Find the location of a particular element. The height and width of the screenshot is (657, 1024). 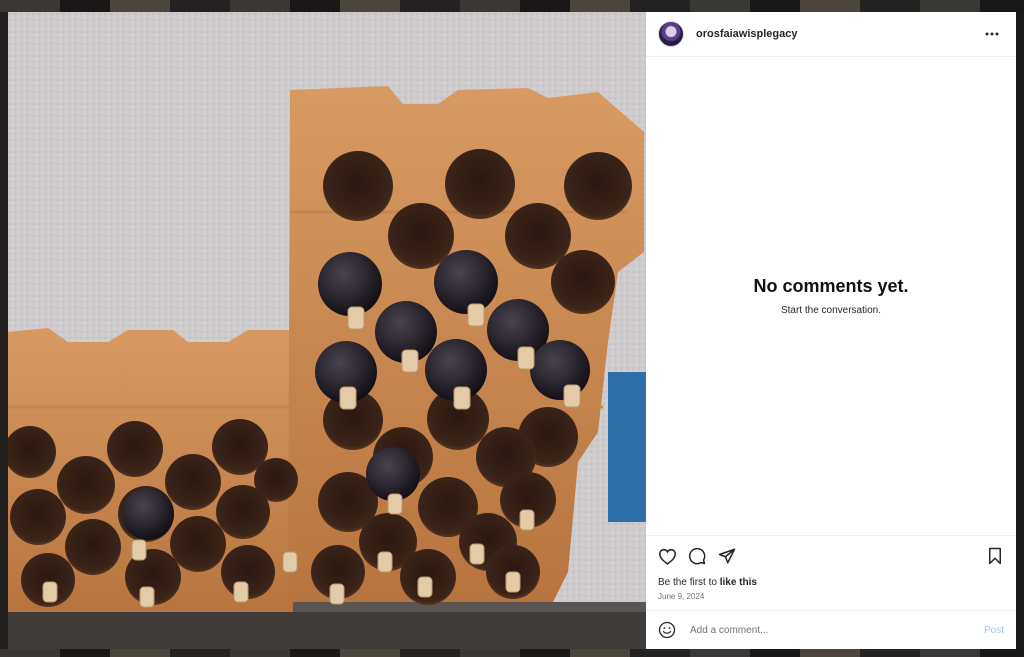

avatar is located at coordinates (671, 34).